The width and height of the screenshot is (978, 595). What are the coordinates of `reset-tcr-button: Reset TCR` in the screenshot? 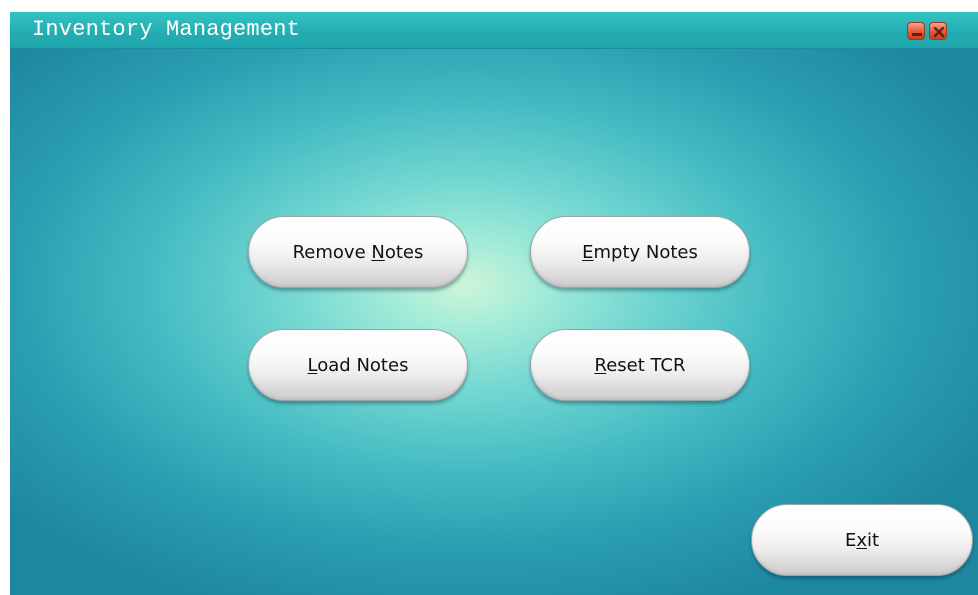 It's located at (640, 365).